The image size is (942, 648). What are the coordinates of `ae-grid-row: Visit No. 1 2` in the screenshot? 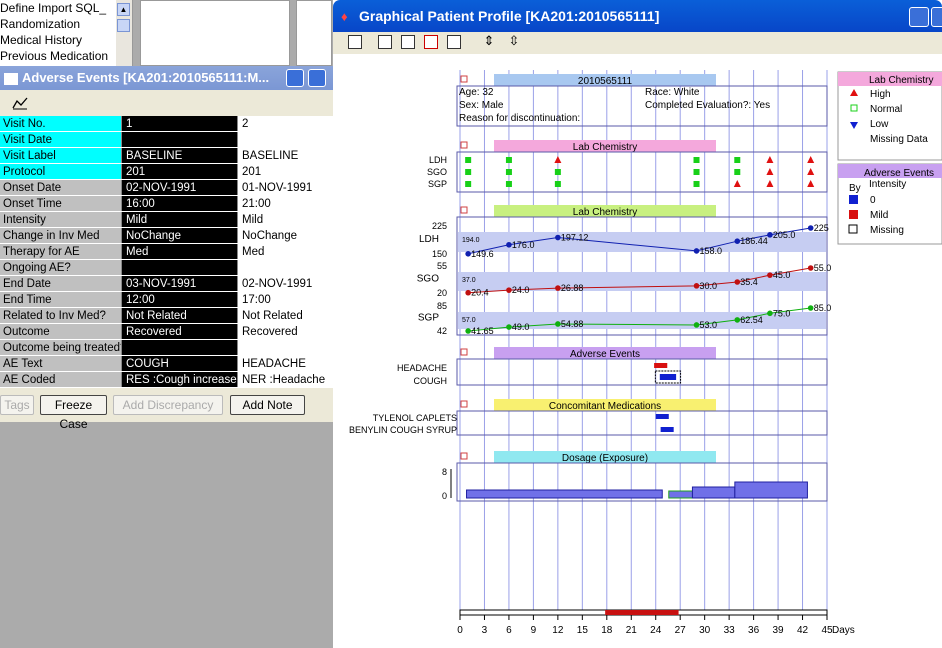 It's located at (166, 124).